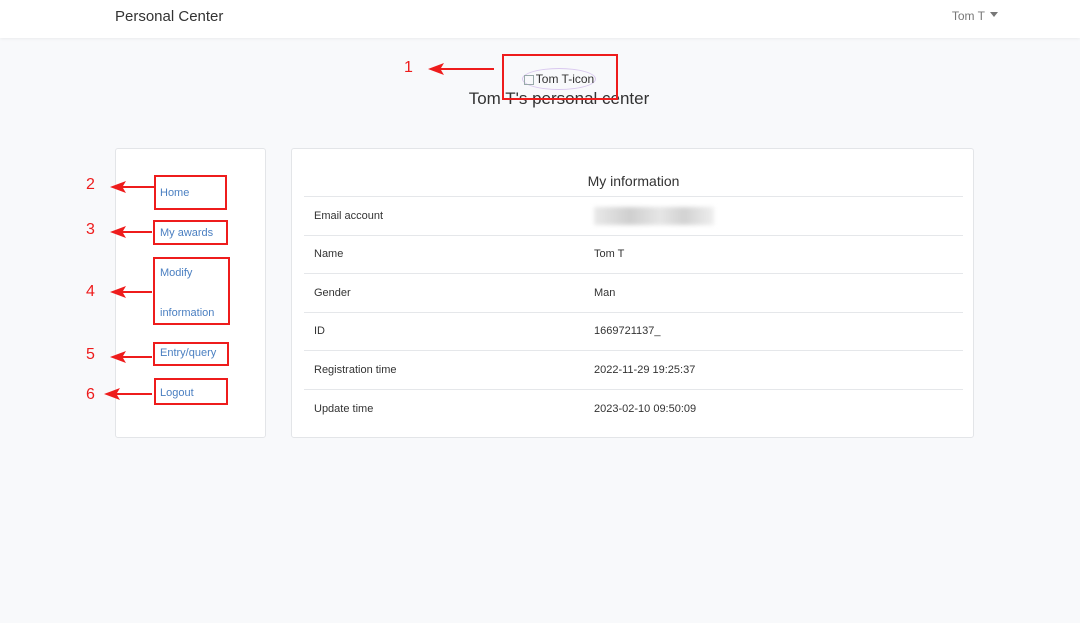  What do you see at coordinates (633, 181) in the screenshot?
I see `panel-title: My information` at bounding box center [633, 181].